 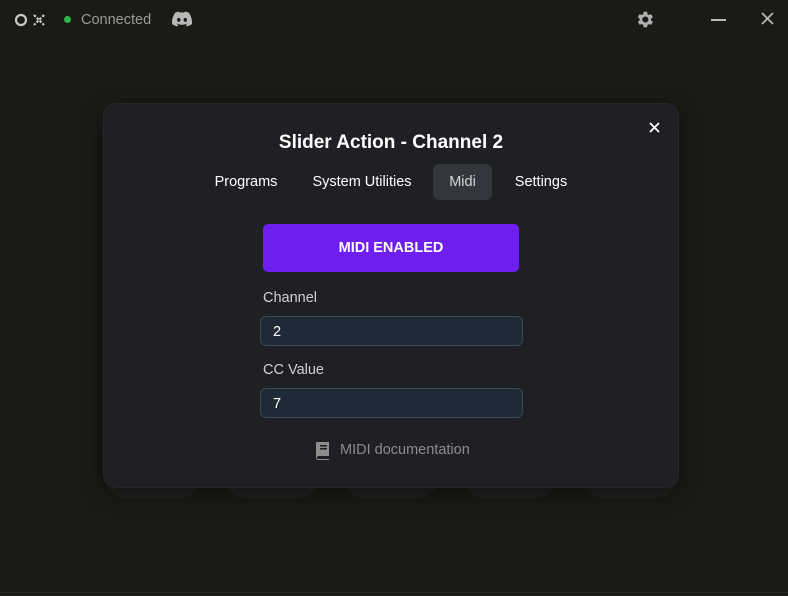 I want to click on minimize-icon, so click(x=718, y=20).